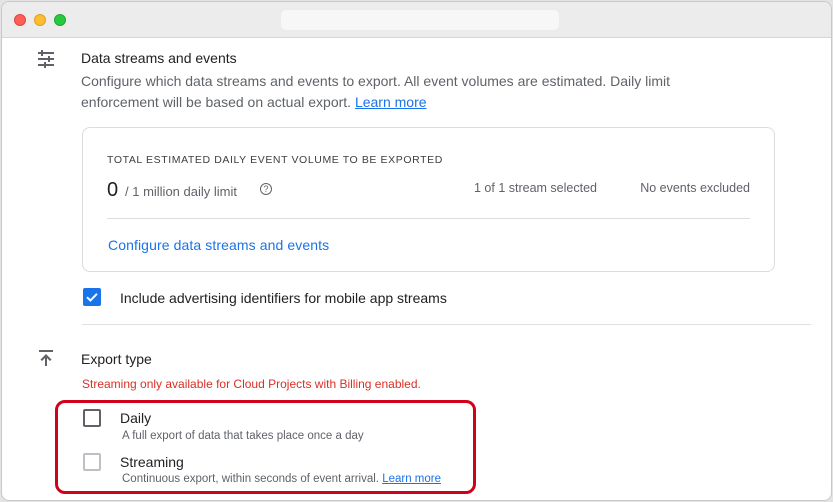  Describe the element at coordinates (116, 359) in the screenshot. I see `export-type-title: Export type` at that location.